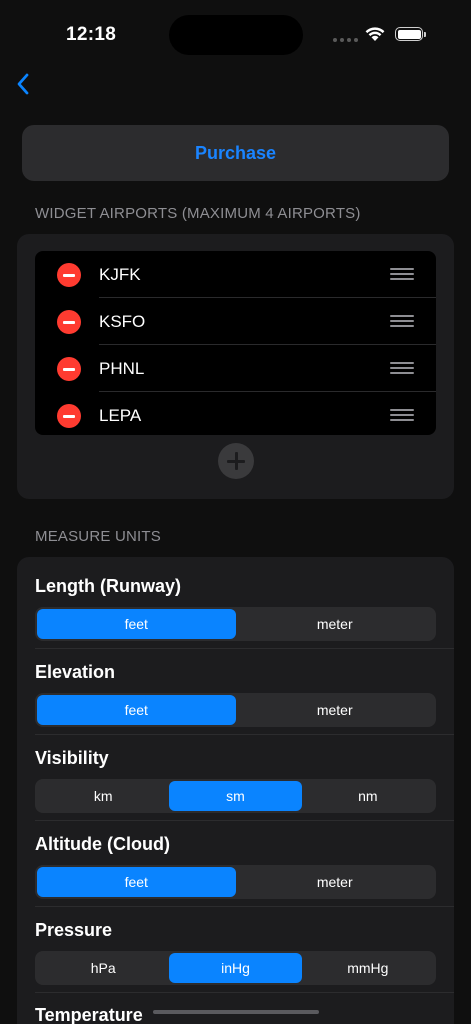 The image size is (471, 1024). What do you see at coordinates (103, 796) in the screenshot?
I see `segment-km: km` at bounding box center [103, 796].